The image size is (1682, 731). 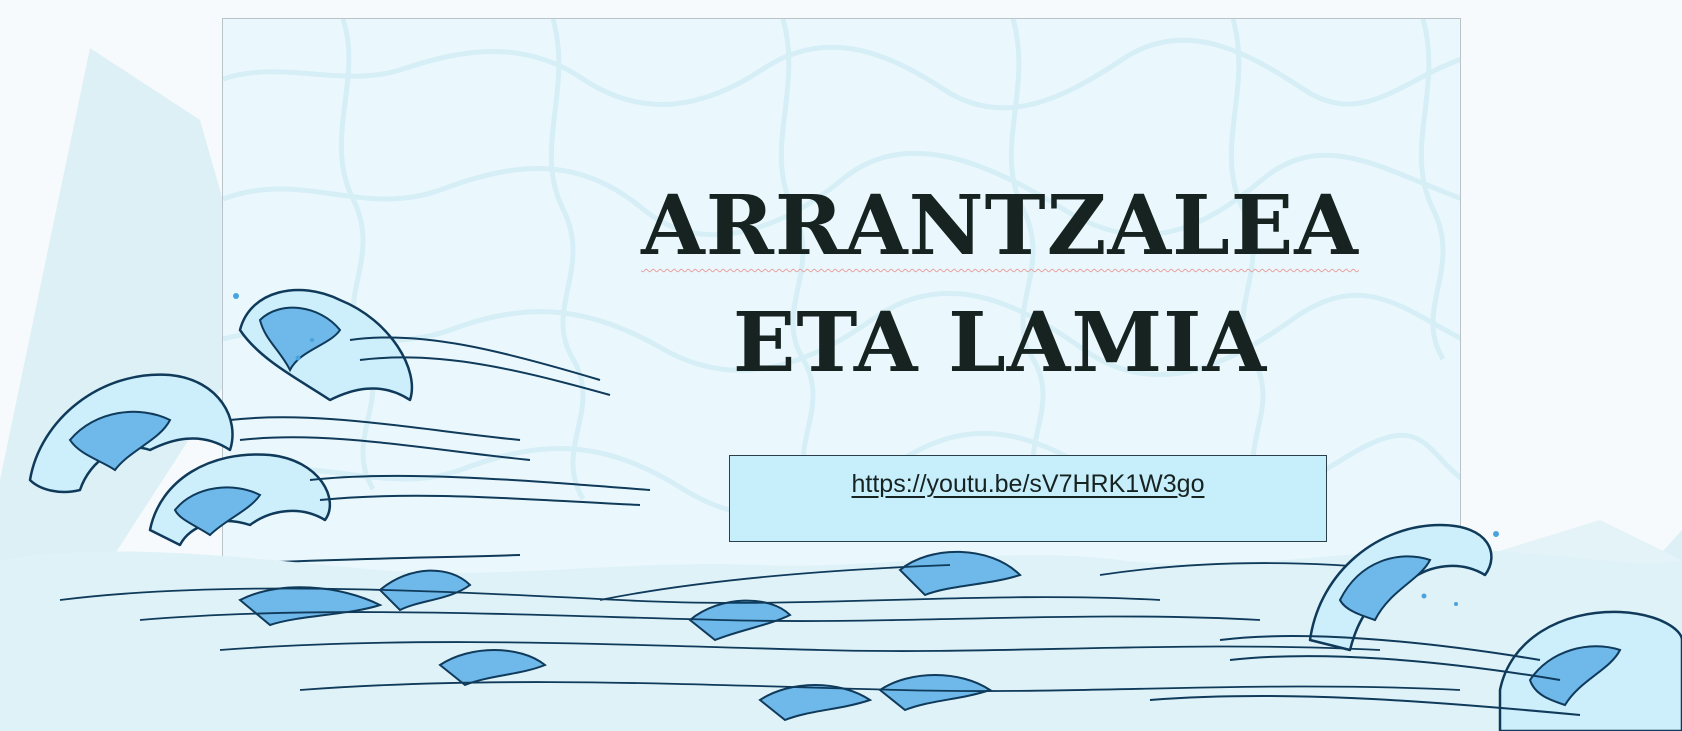 What do you see at coordinates (1000, 343) in the screenshot?
I see `title-line-2: ETA LAMIA` at bounding box center [1000, 343].